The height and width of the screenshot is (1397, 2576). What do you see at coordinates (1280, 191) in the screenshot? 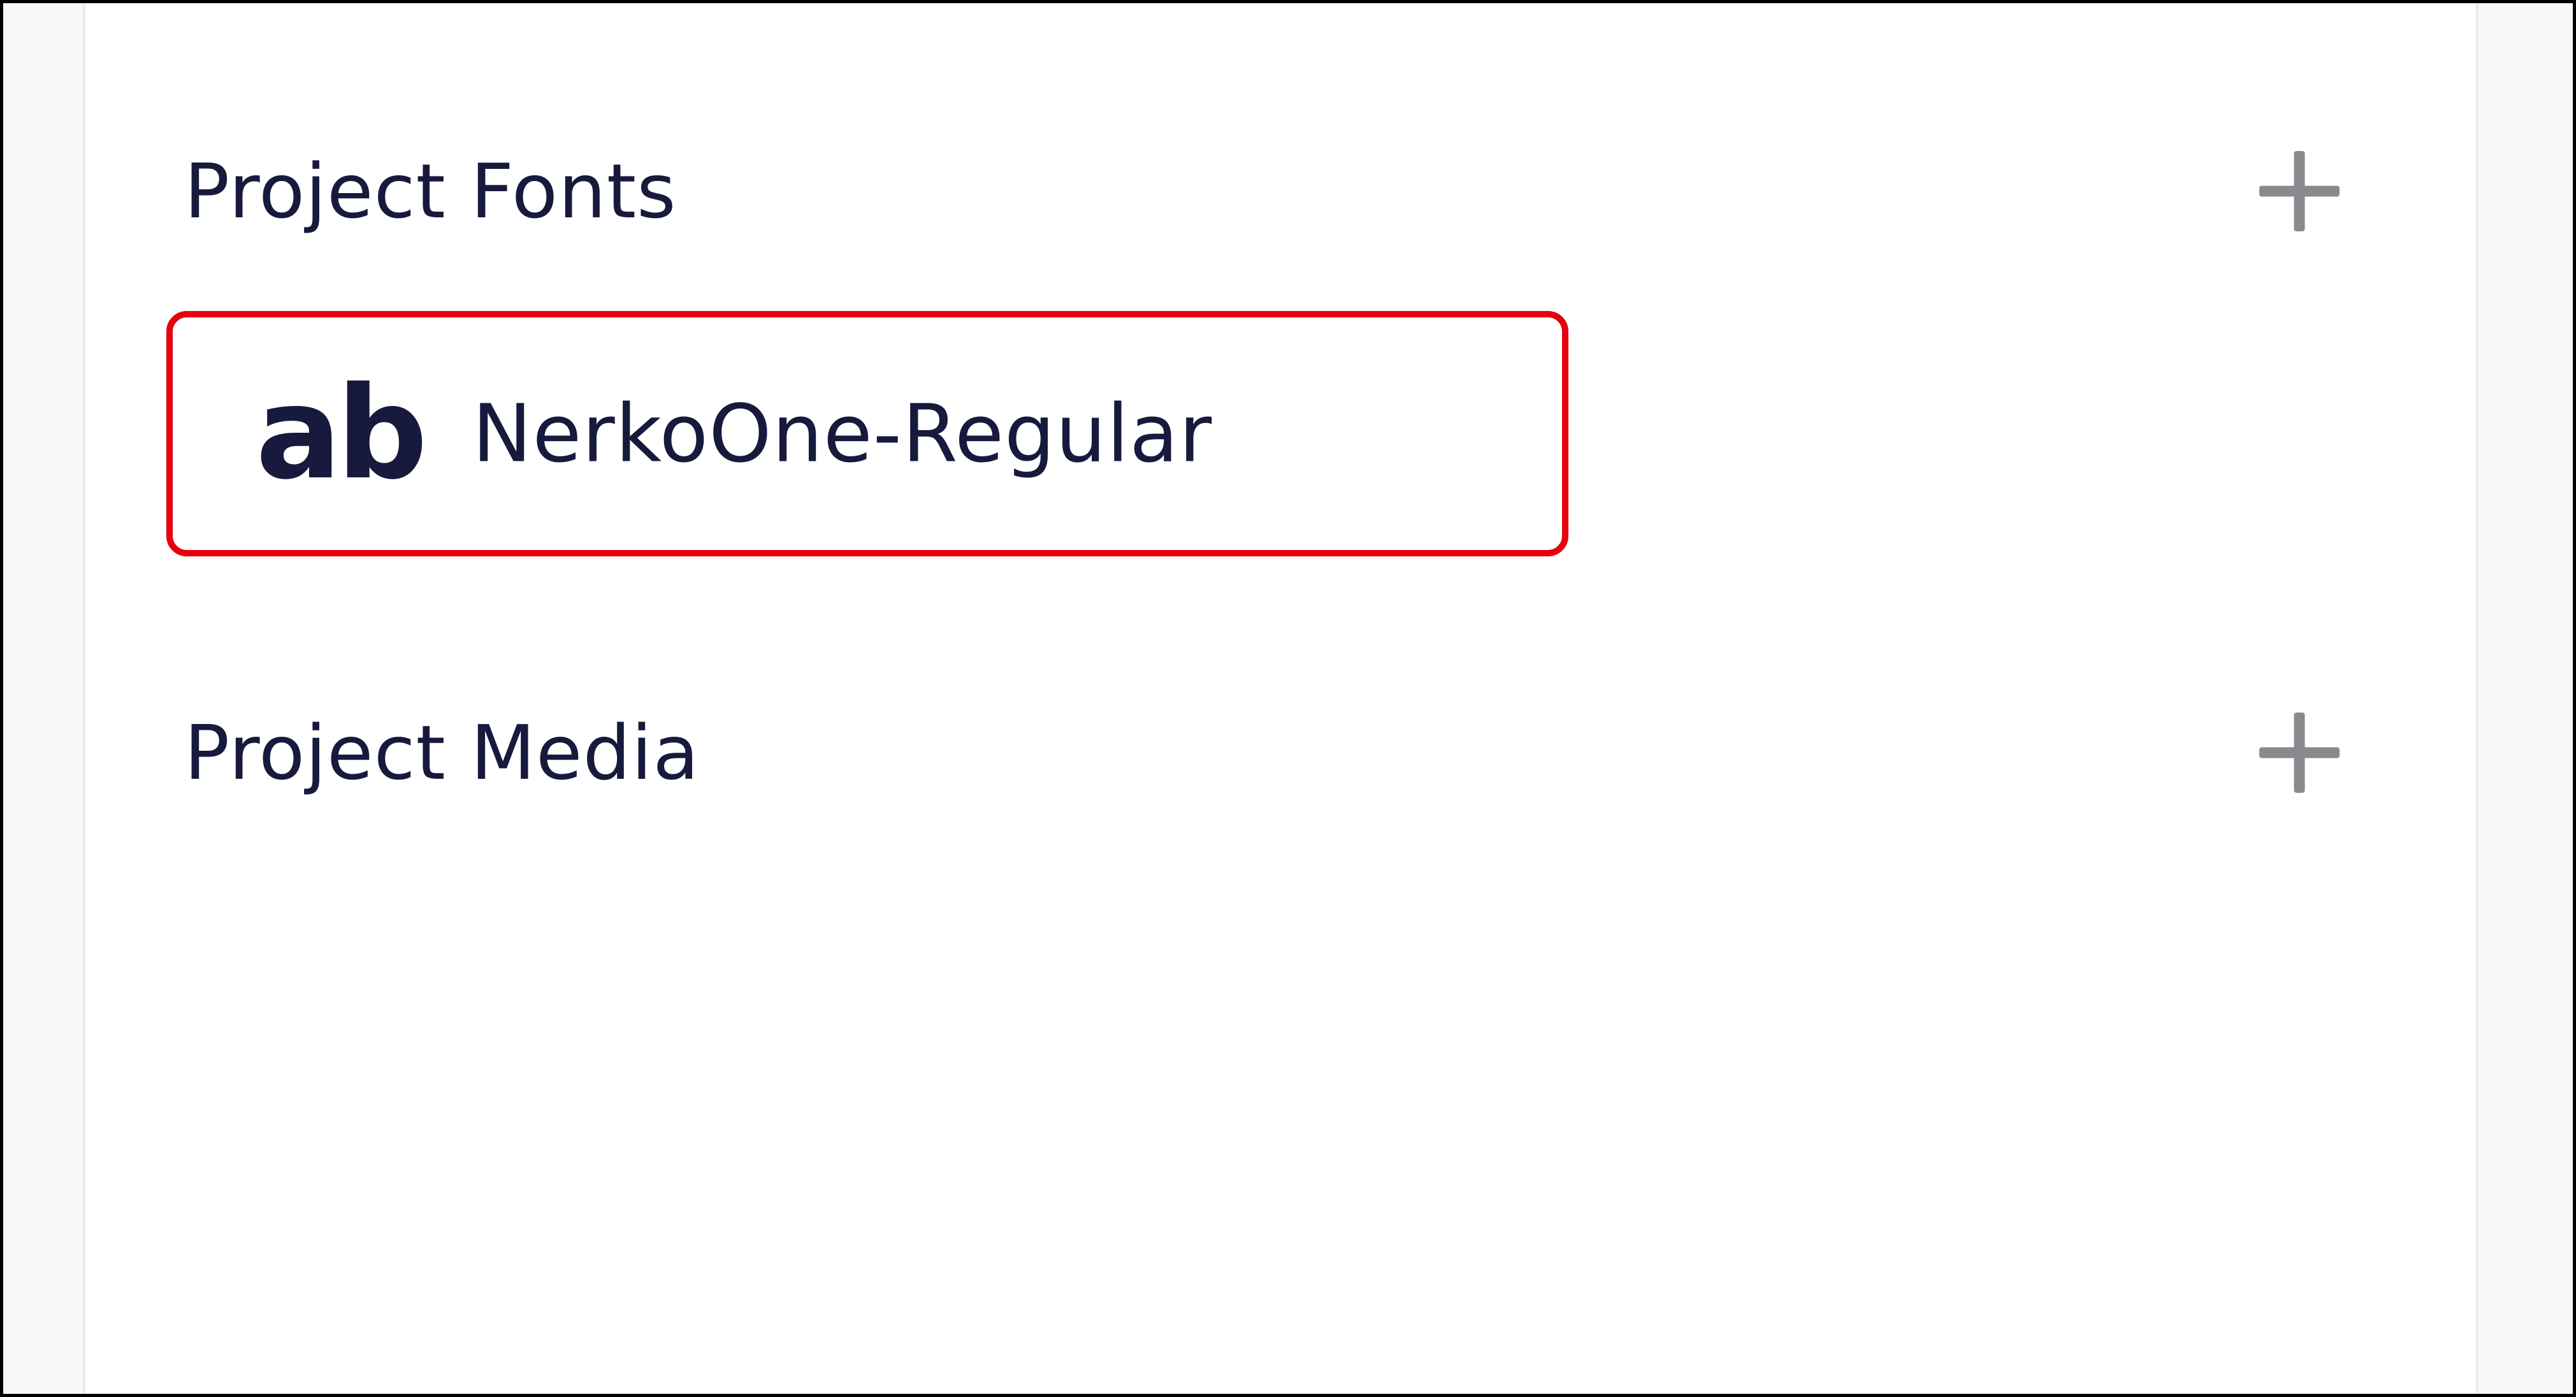
I see `project-fonts-header: Project Fonts` at bounding box center [1280, 191].